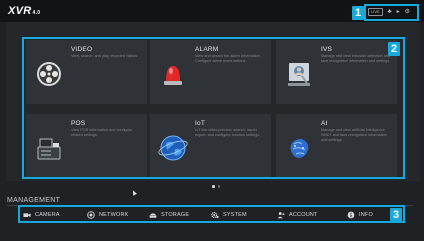  What do you see at coordinates (211, 214) in the screenshot?
I see `callout-box-management` at bounding box center [211, 214].